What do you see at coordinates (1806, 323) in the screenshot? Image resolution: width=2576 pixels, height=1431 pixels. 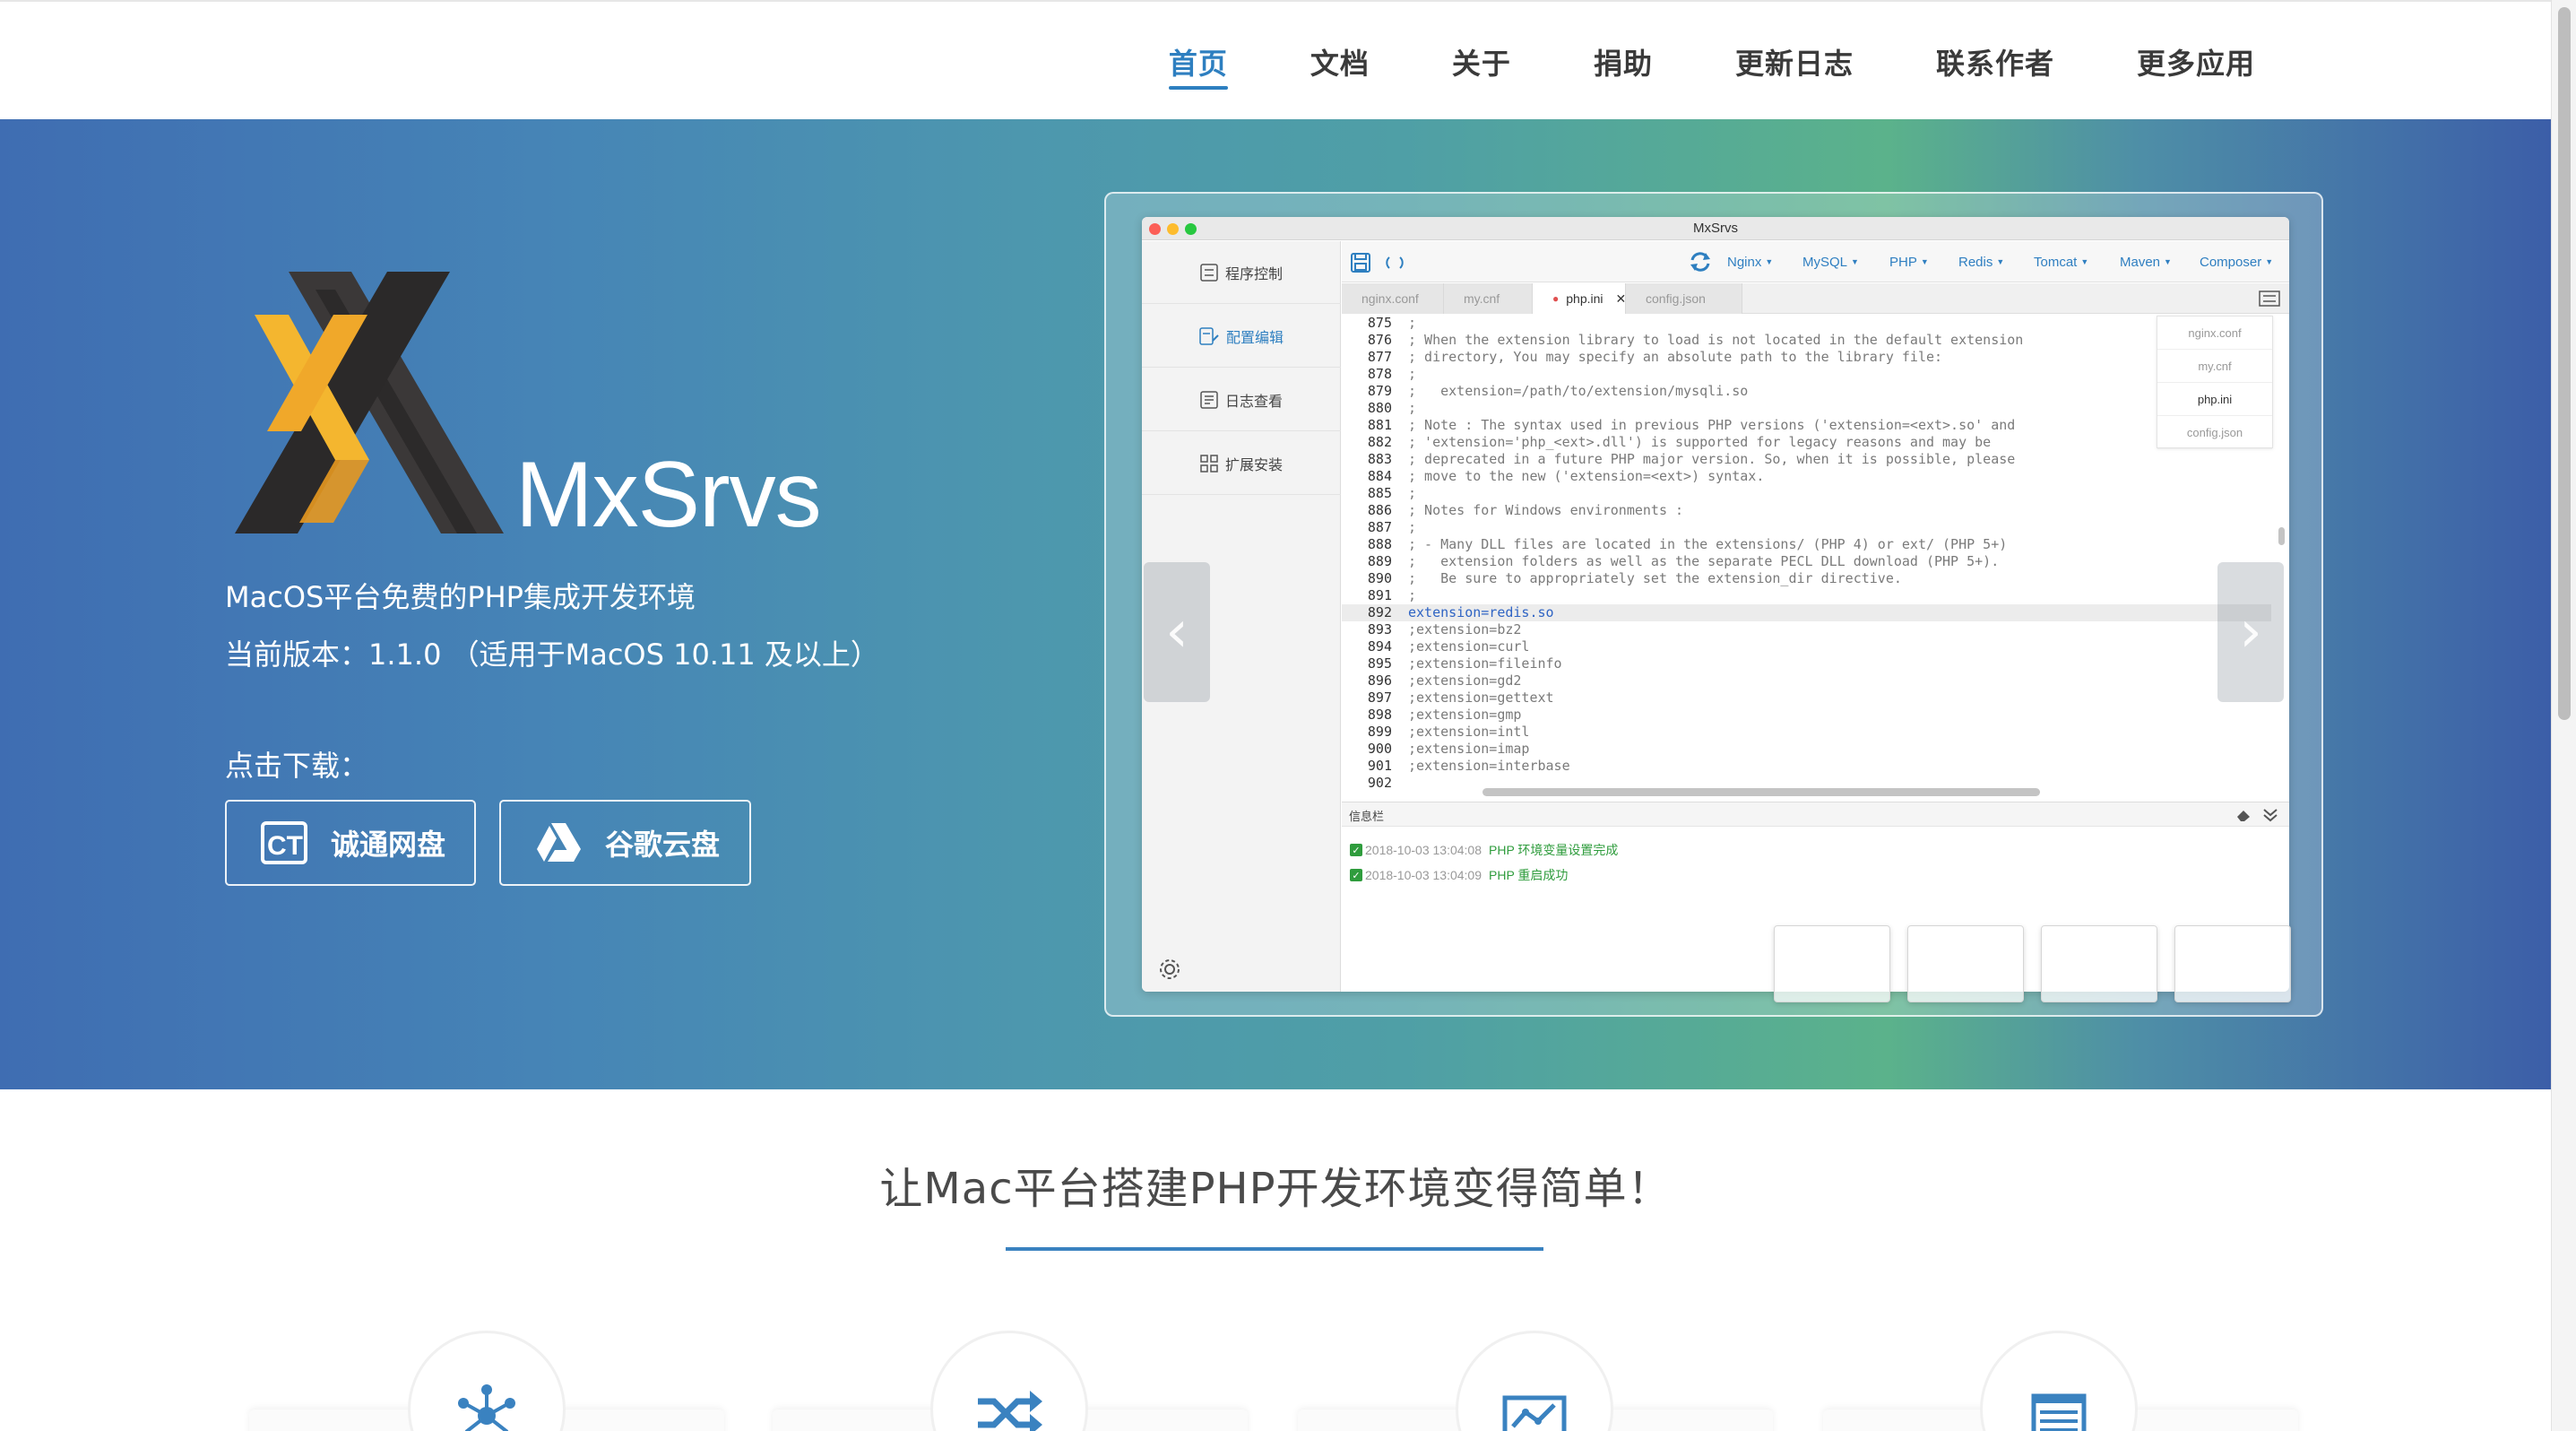 I see `code-line: 875;` at bounding box center [1806, 323].